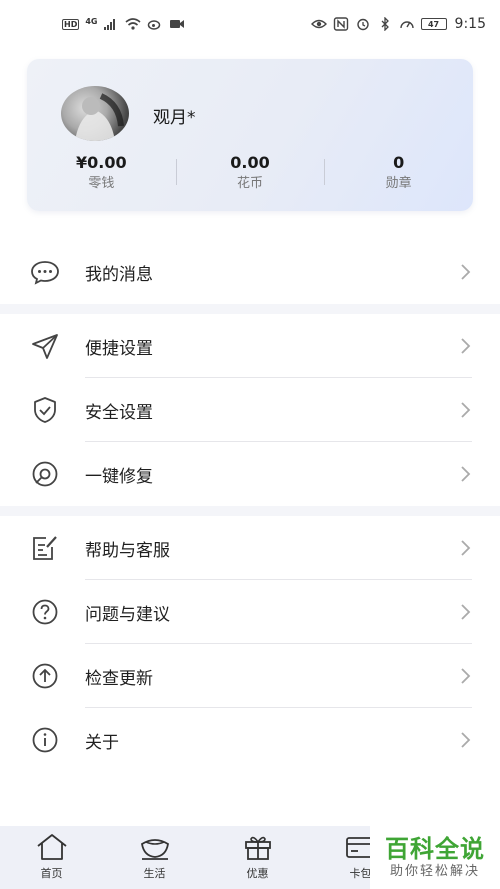 This screenshot has width=500, height=889. I want to click on status-left: HD 4G, so click(123, 24).